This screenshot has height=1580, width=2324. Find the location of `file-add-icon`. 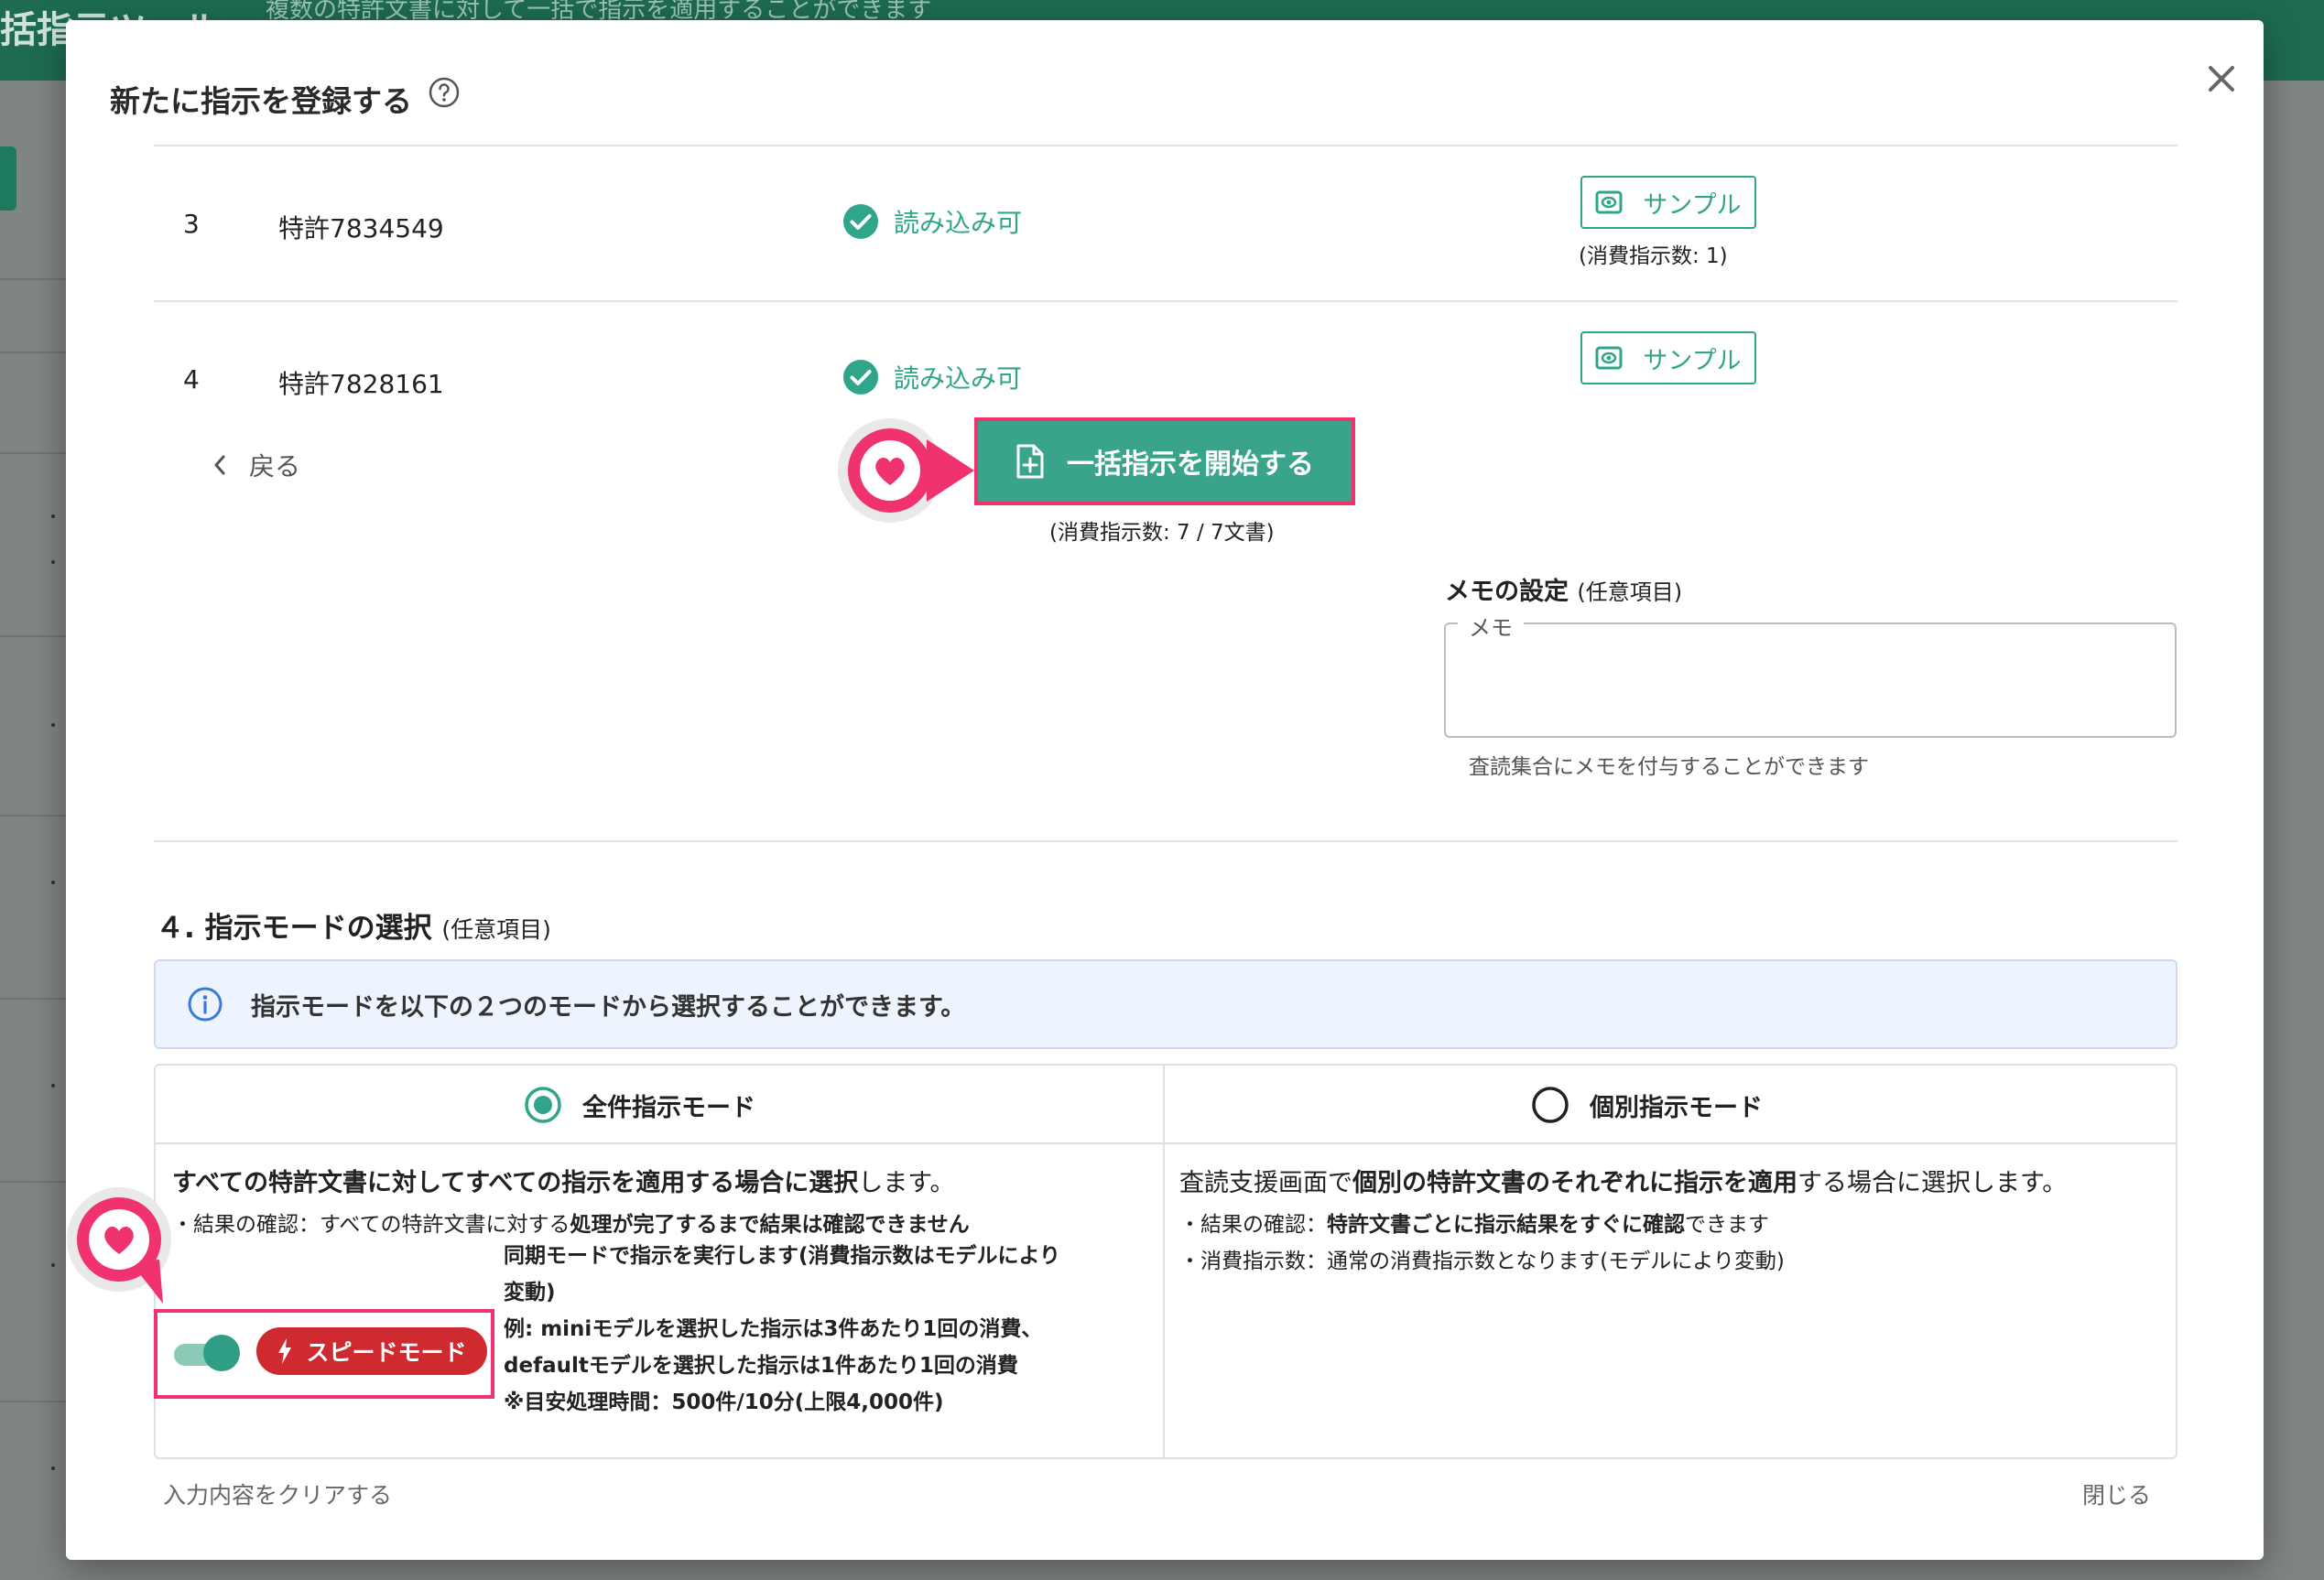

file-add-icon is located at coordinates (1030, 461).